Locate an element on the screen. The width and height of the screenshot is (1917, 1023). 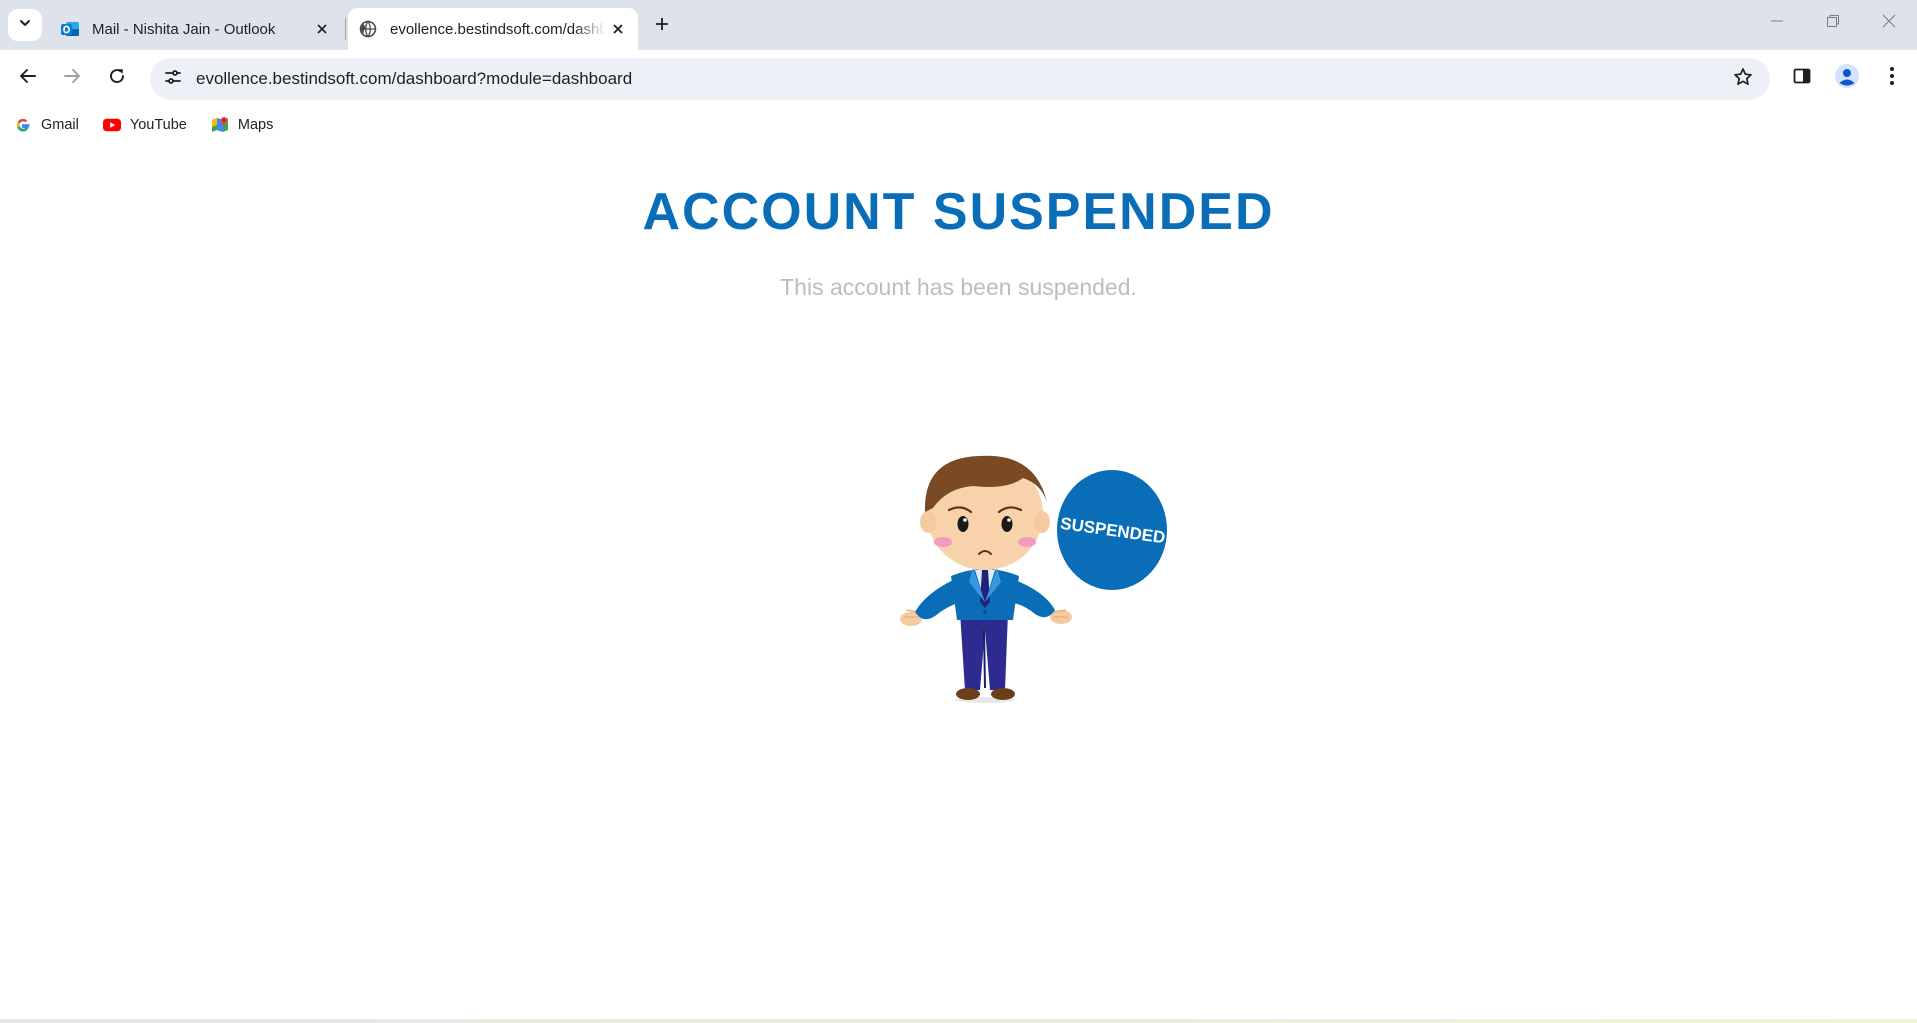
profile-button is located at coordinates (1847, 78).